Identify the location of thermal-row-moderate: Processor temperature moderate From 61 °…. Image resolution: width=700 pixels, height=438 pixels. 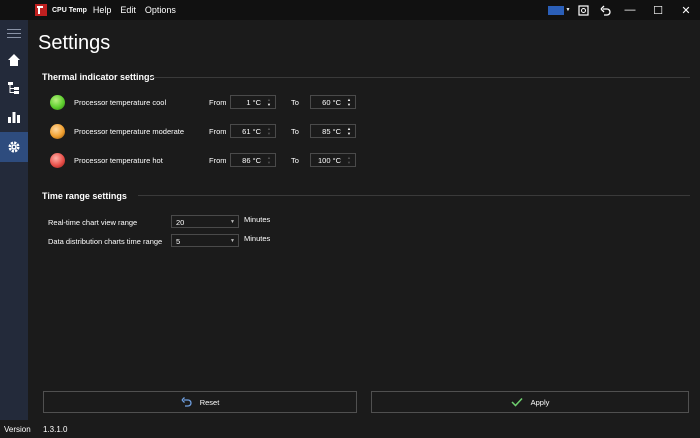
(210, 132).